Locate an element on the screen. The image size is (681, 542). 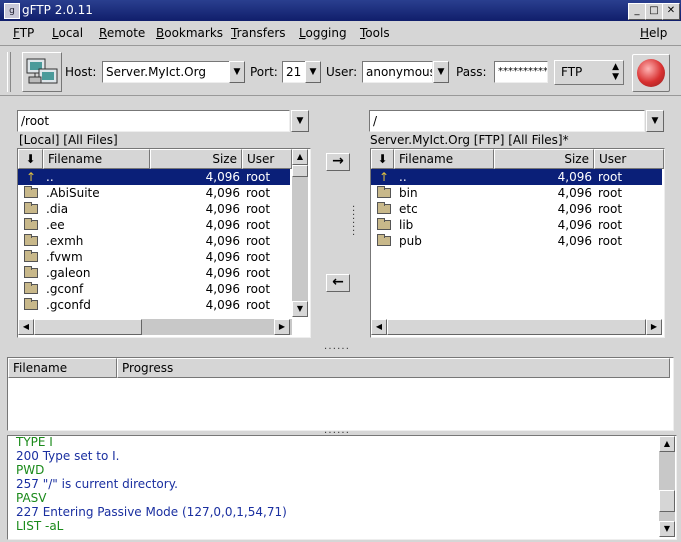
user-dropdown-button: ▼ is located at coordinates (441, 72).